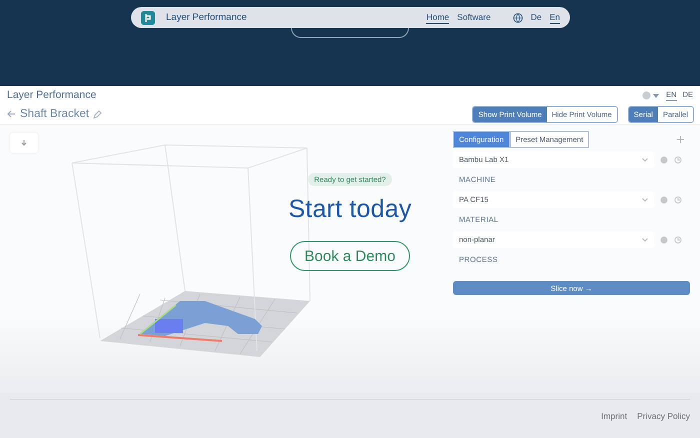 The height and width of the screenshot is (438, 700). What do you see at coordinates (614, 416) in the screenshot?
I see `footer-link: Imprint` at bounding box center [614, 416].